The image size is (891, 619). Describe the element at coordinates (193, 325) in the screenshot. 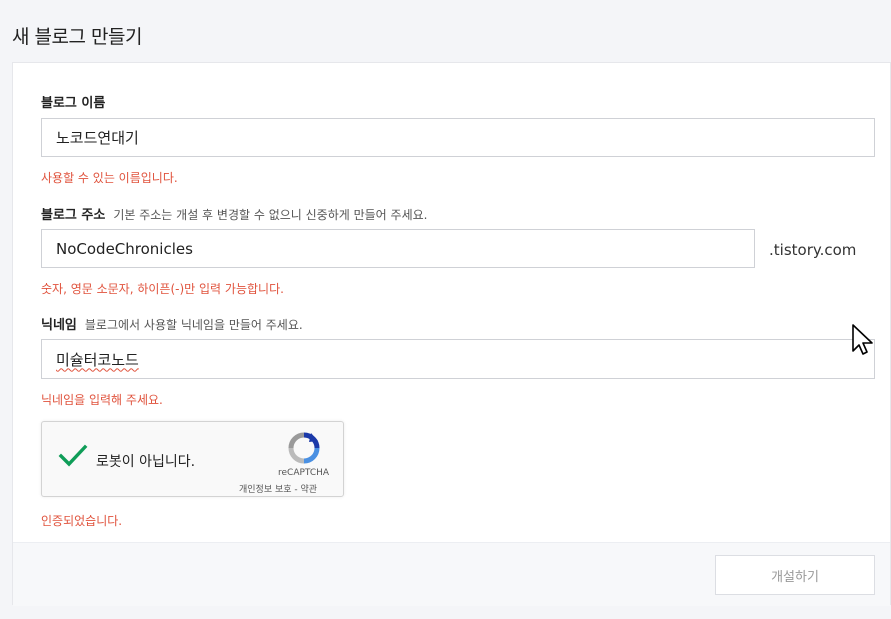

I see `nickname-hint: 블로그에서 사용할 닉네임을 만들어 주세요.` at that location.